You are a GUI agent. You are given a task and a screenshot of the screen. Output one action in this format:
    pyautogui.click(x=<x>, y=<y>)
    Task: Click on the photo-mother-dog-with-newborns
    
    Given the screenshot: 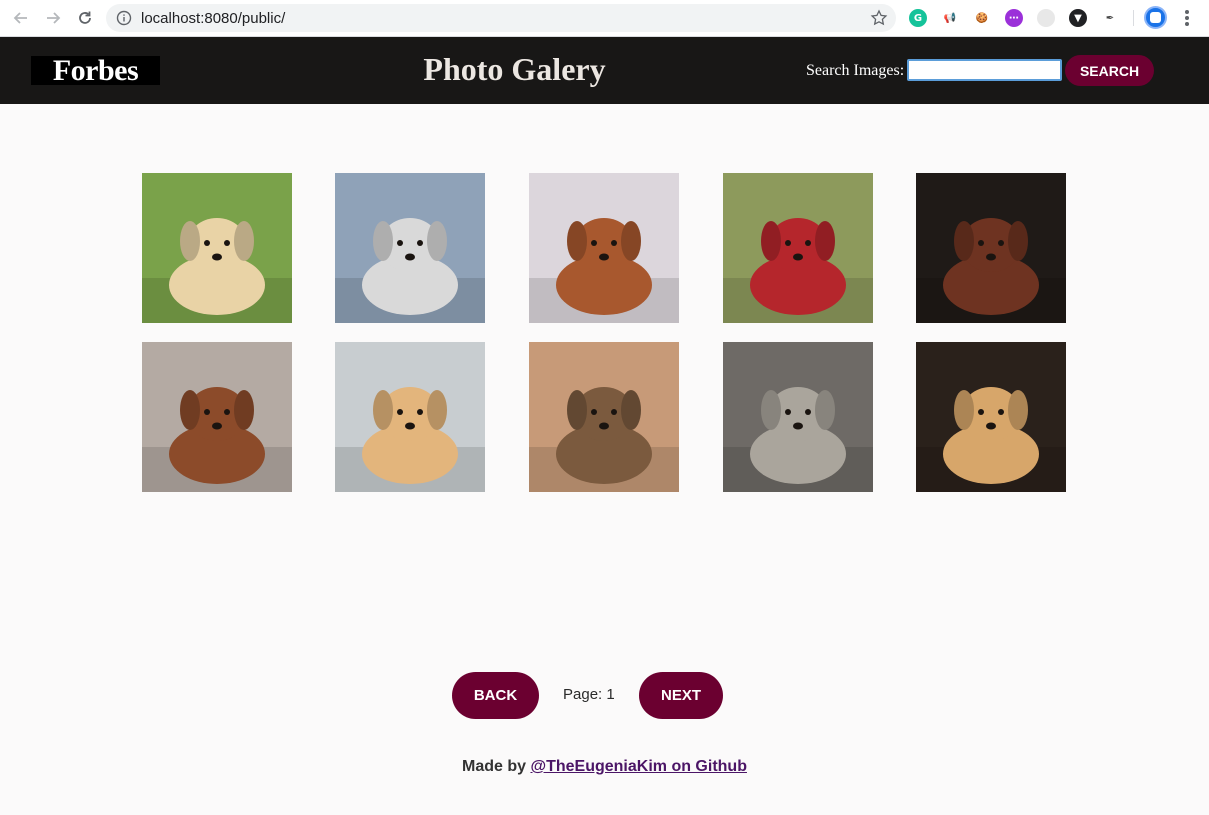 What is the action you would take?
    pyautogui.click(x=798, y=417)
    